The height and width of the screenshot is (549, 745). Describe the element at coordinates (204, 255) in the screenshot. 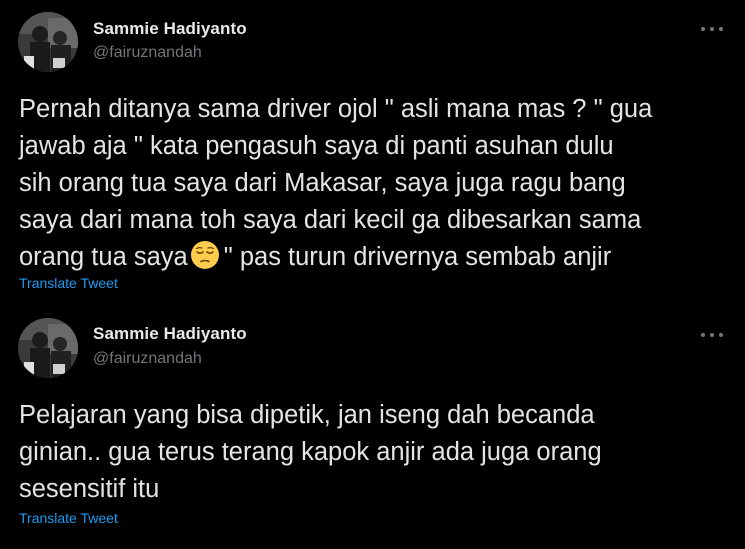

I see `pensive-face-emoji-icon` at that location.